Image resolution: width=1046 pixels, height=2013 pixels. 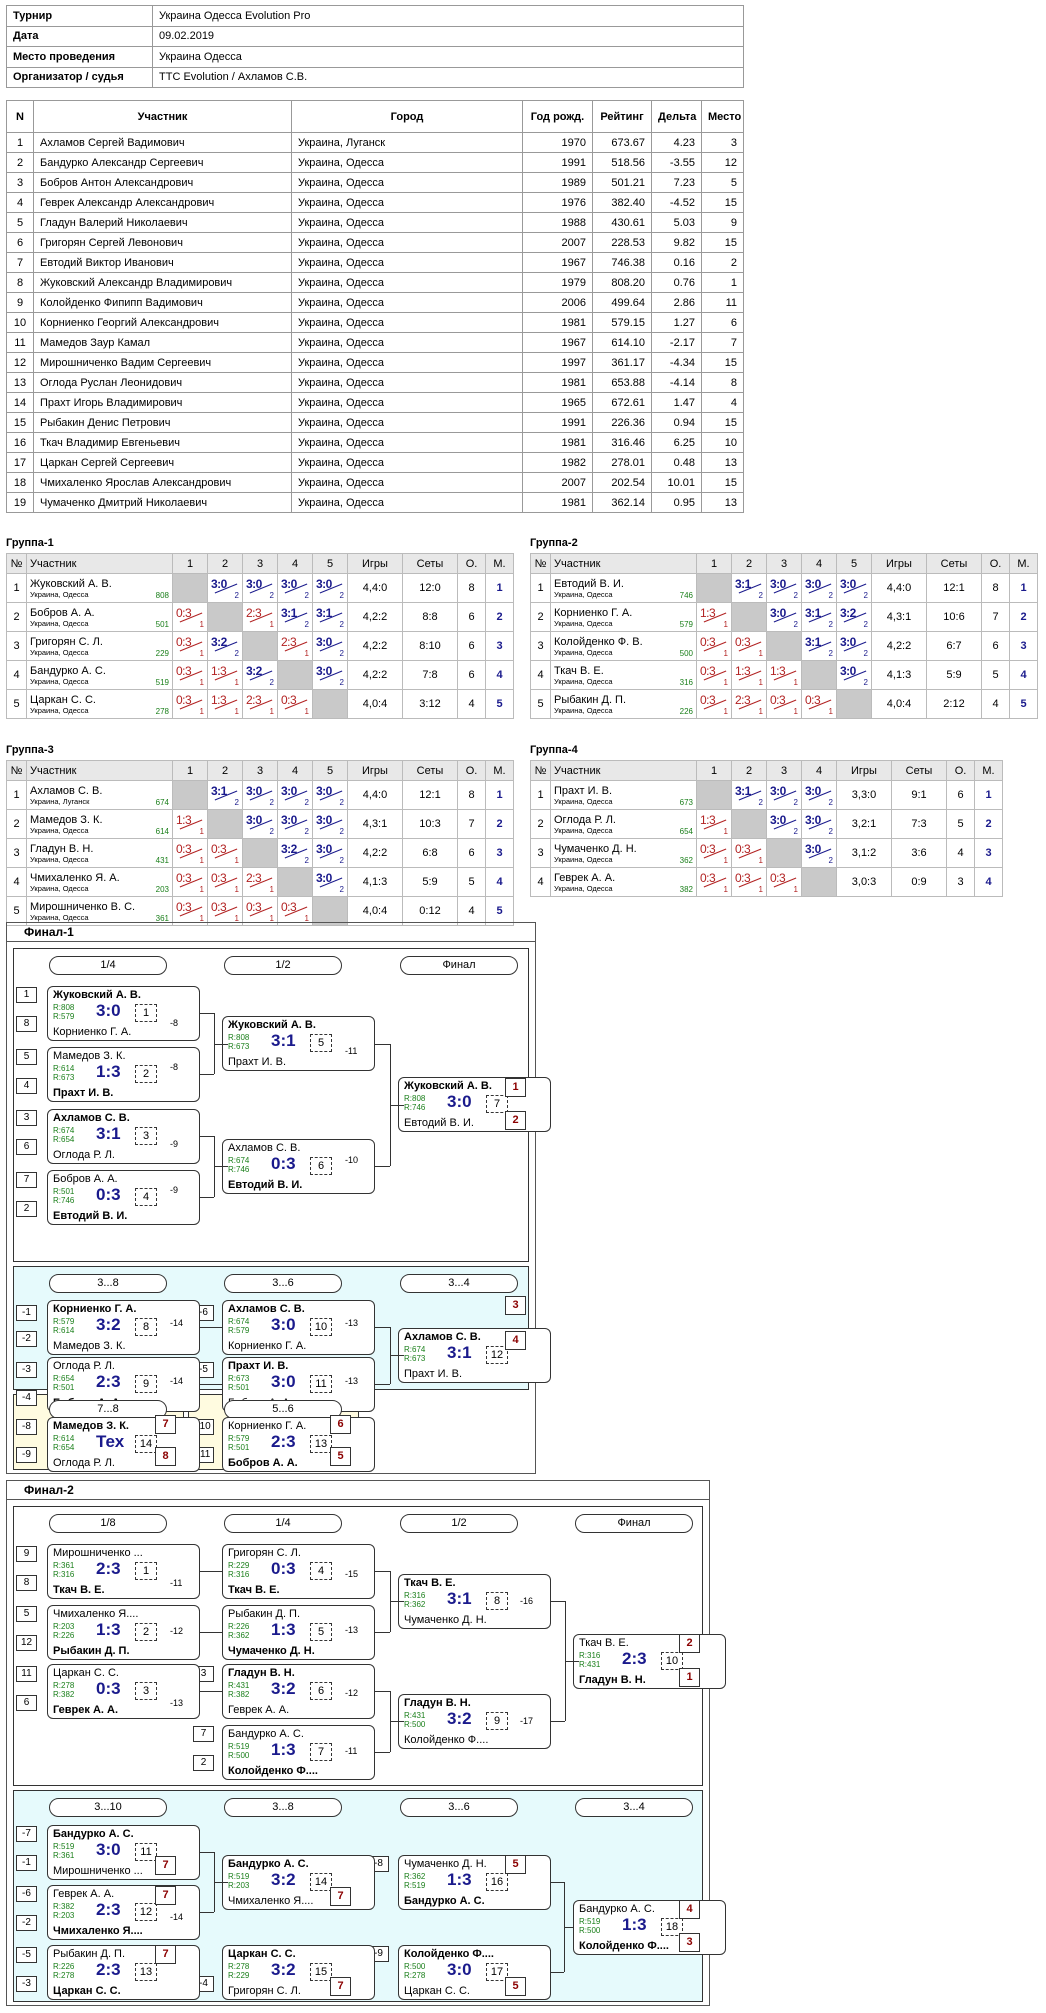 What do you see at coordinates (722, 362) in the screenshot?
I see `participant-cell: 15` at bounding box center [722, 362].